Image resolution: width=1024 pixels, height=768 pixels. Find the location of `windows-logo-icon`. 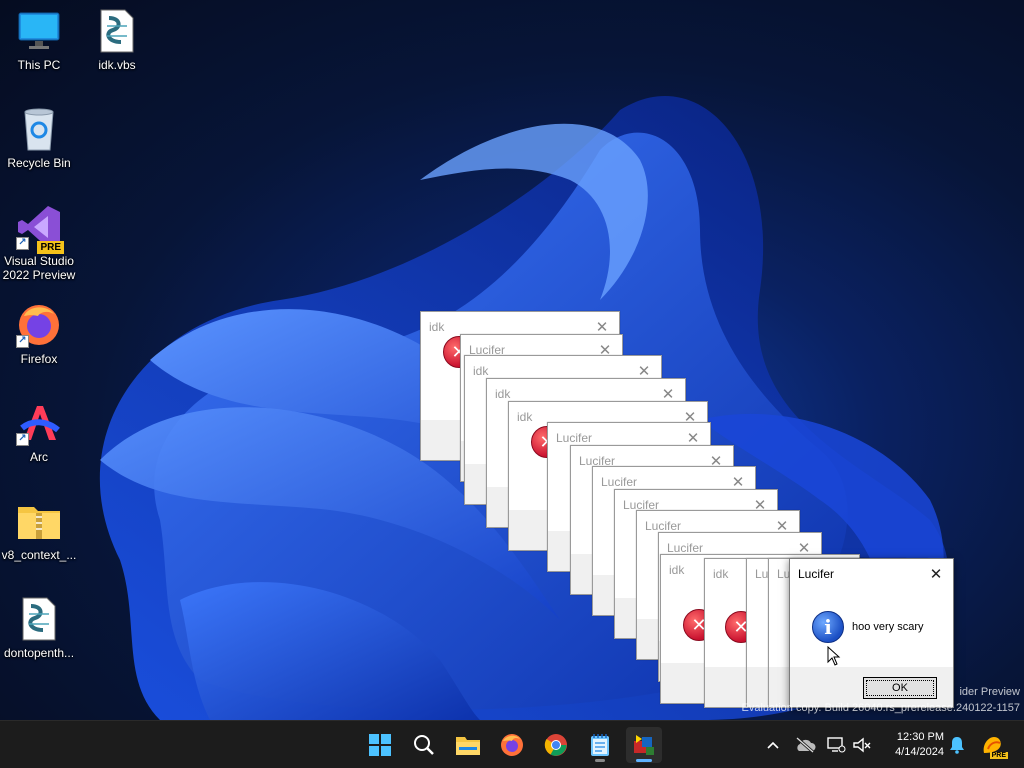

windows-logo-icon is located at coordinates (380, 745).